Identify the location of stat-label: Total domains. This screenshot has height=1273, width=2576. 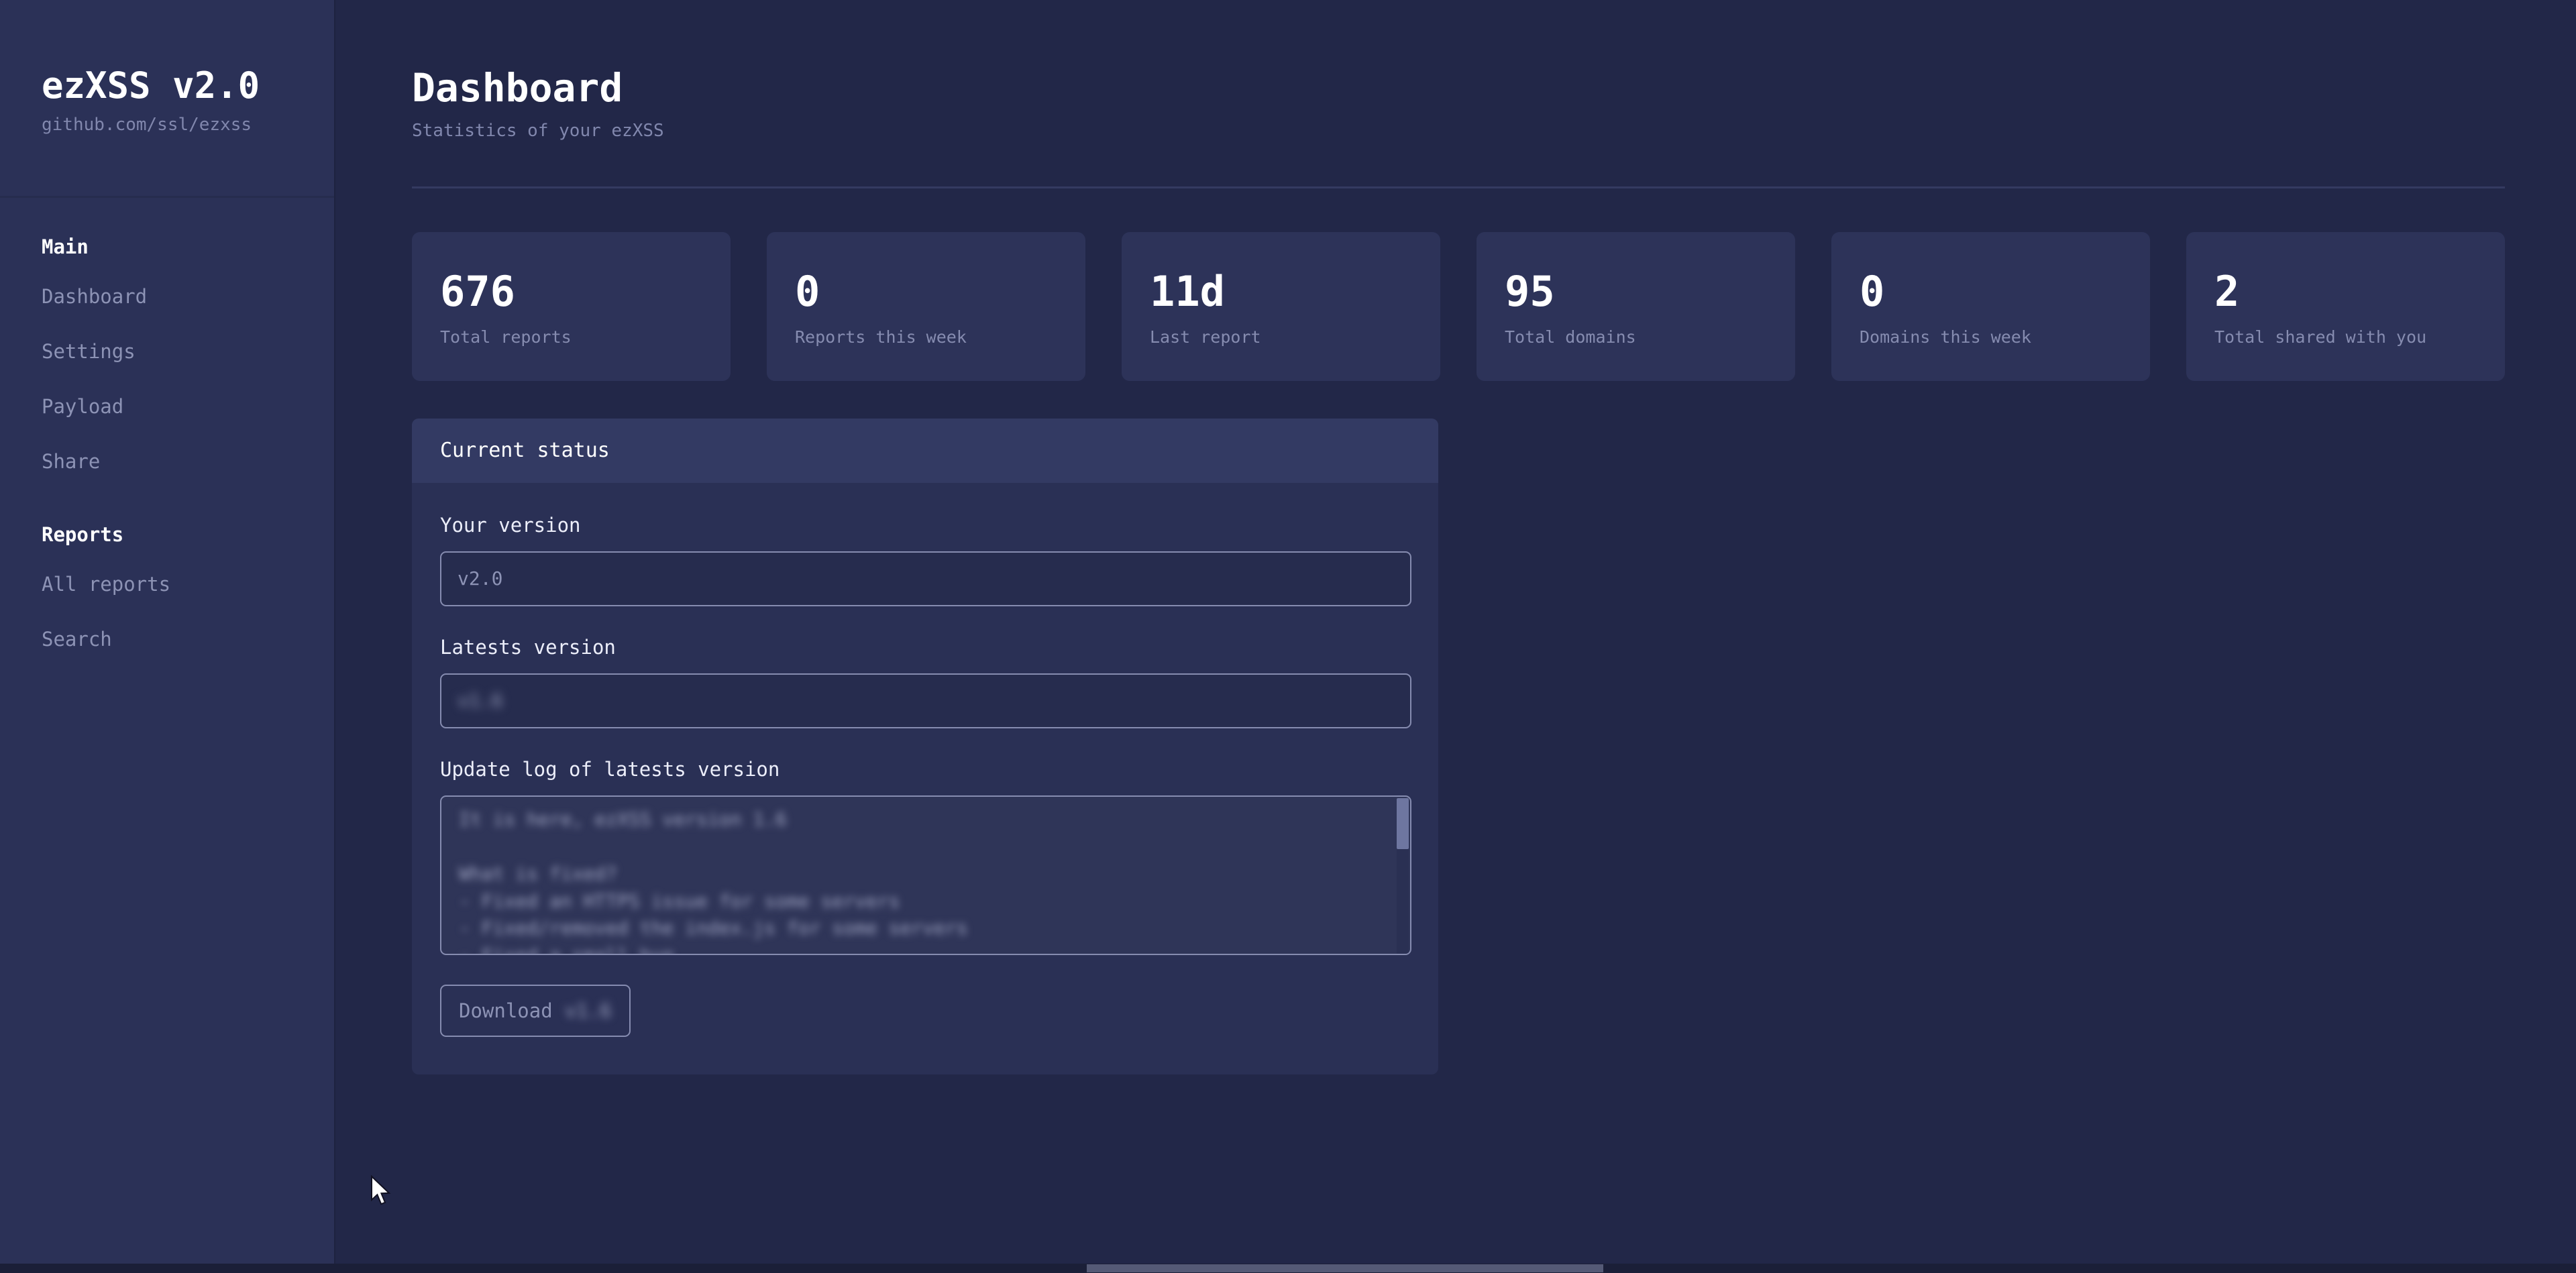
(1570, 337).